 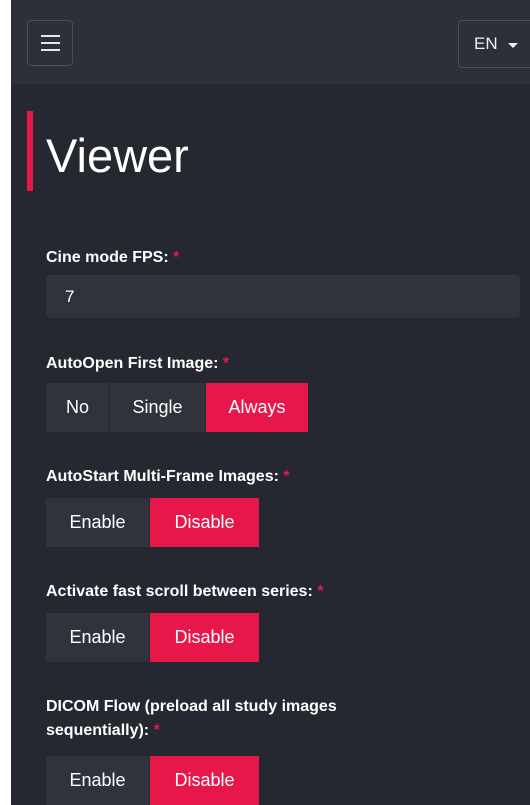 What do you see at coordinates (191, 706) in the screenshot?
I see `dicom-flow-label-line1: DICOM Flow (preload all study images` at bounding box center [191, 706].